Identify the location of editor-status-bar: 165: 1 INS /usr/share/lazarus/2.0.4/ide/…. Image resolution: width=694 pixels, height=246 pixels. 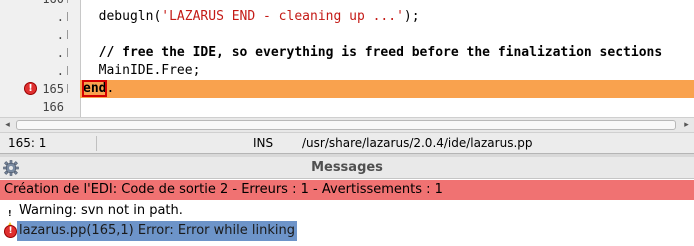
(347, 143).